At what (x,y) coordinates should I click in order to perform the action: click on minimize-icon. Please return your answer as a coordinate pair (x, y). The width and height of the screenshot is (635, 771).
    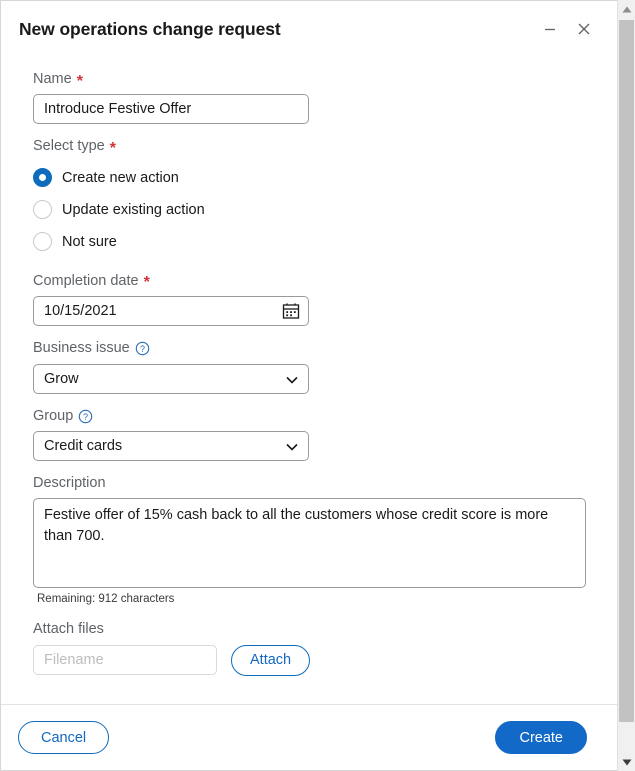
    Looking at the image, I should click on (550, 29).